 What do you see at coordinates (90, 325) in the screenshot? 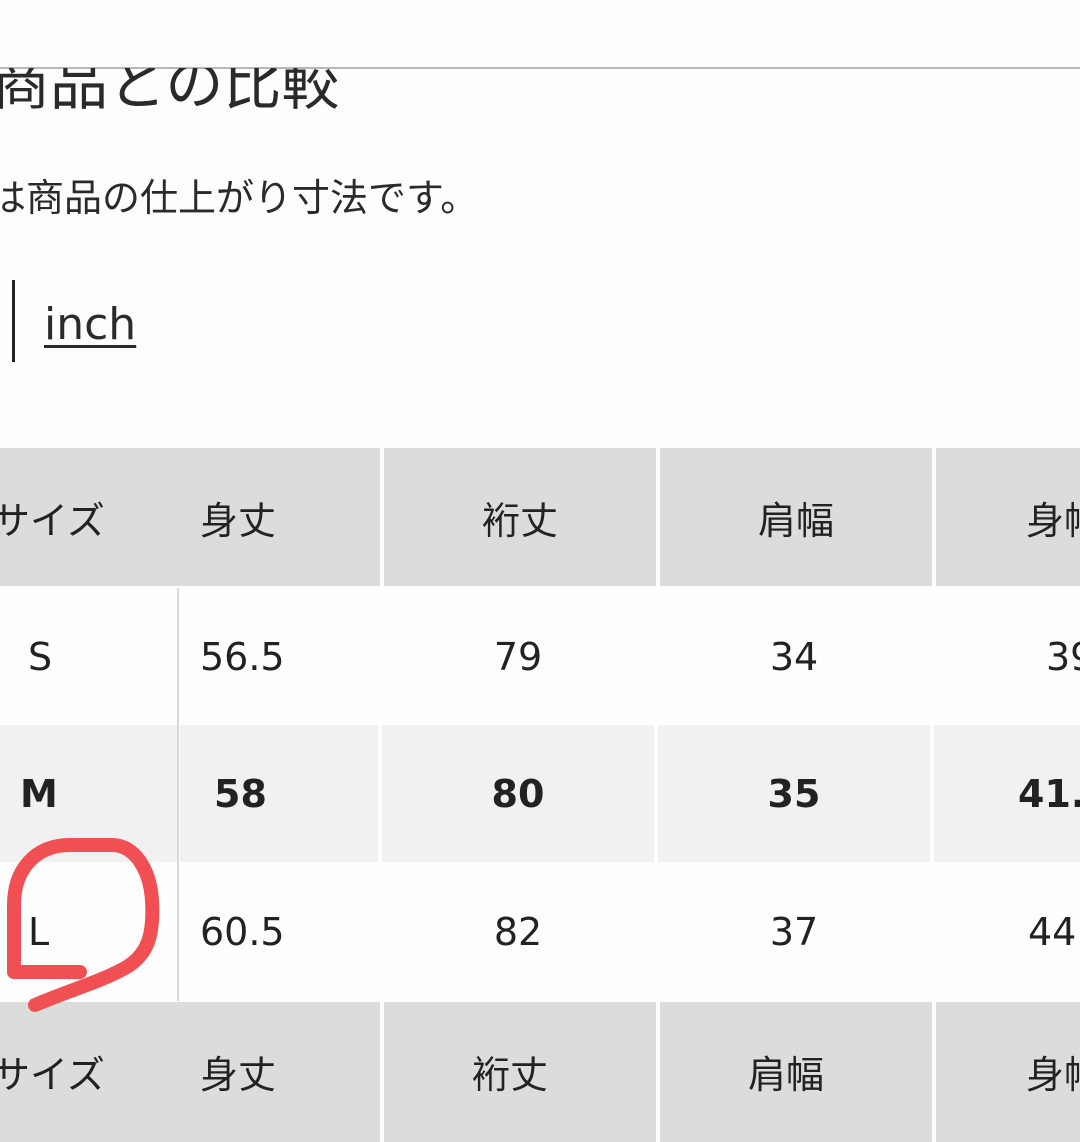
I see `inch-unit-link: inch` at bounding box center [90, 325].